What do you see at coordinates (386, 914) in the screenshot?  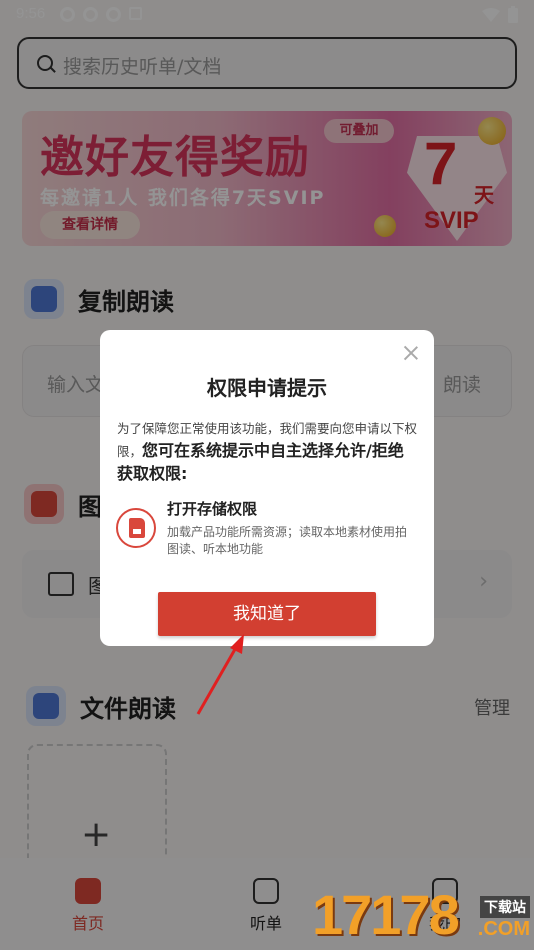 I see `watermark-number: 17178` at bounding box center [386, 914].